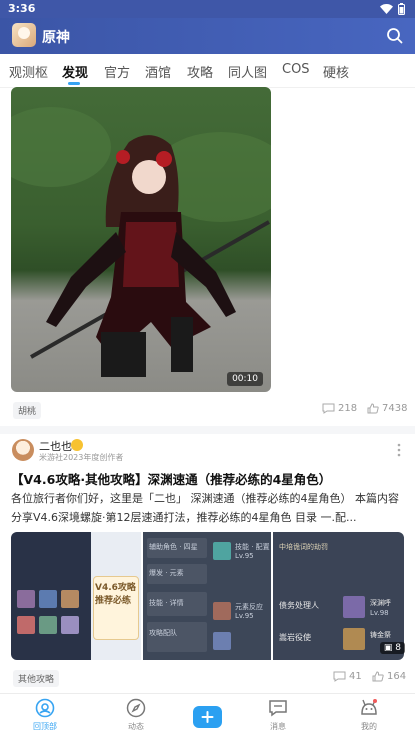 The height and width of the screenshot is (739, 415). I want to click on comment-count-value: 218, so click(348, 408).